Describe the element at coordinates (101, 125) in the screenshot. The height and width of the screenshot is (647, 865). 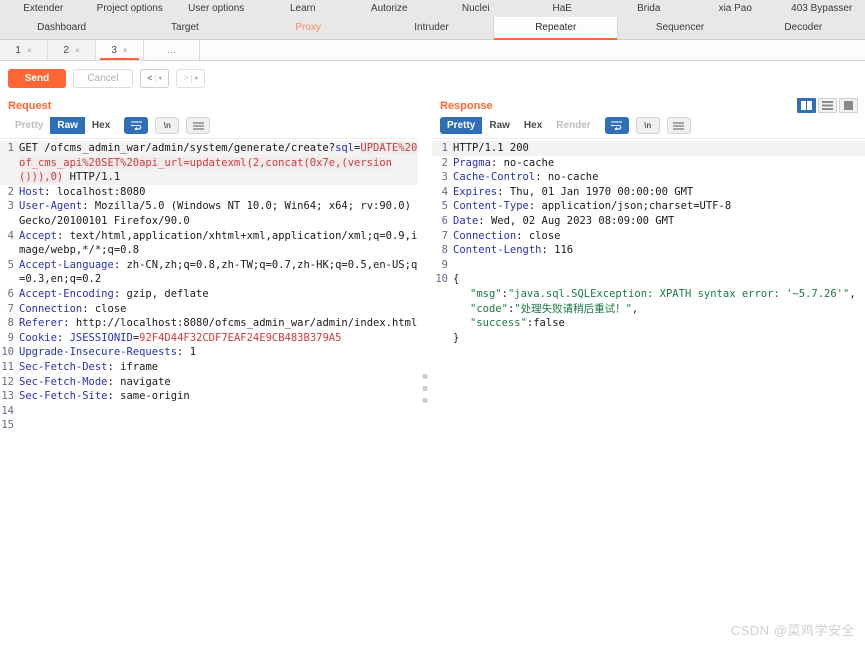
I see `request-format-hex: Hex` at that location.